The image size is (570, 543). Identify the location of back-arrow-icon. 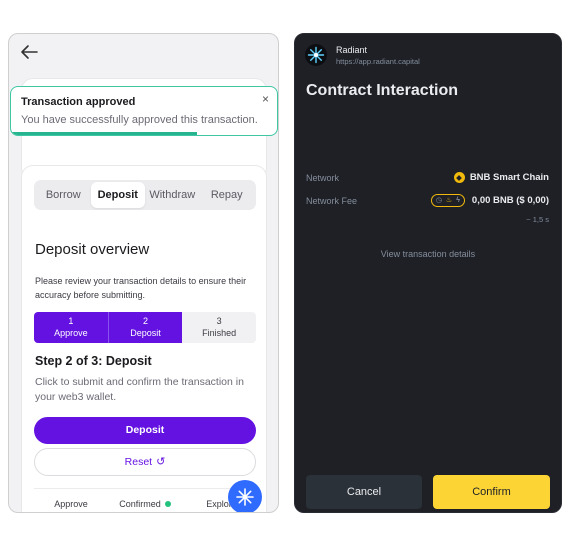
(29, 52).